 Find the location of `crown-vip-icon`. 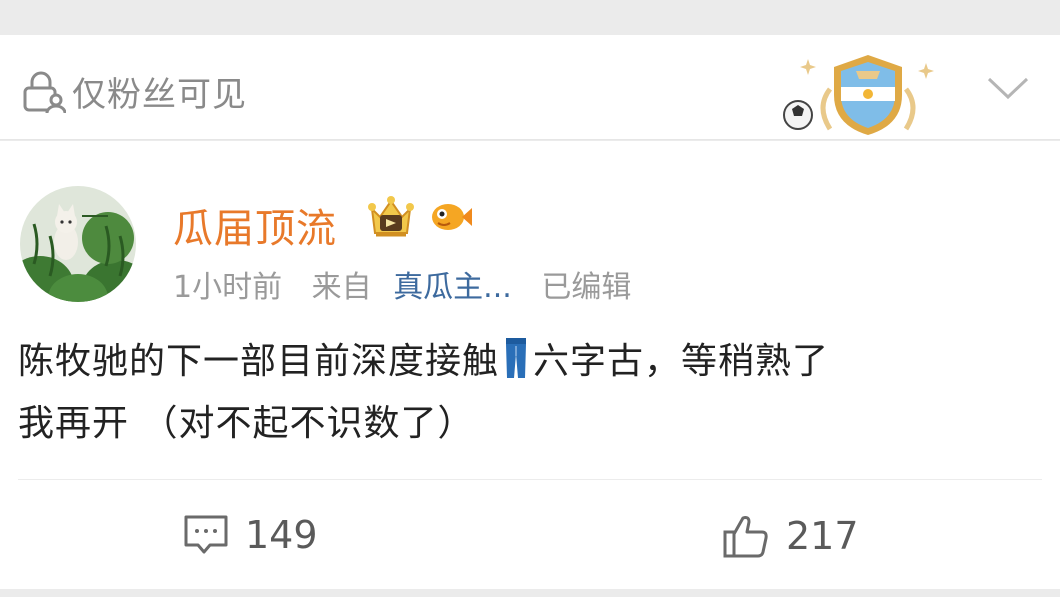

crown-vip-icon is located at coordinates (391, 217).